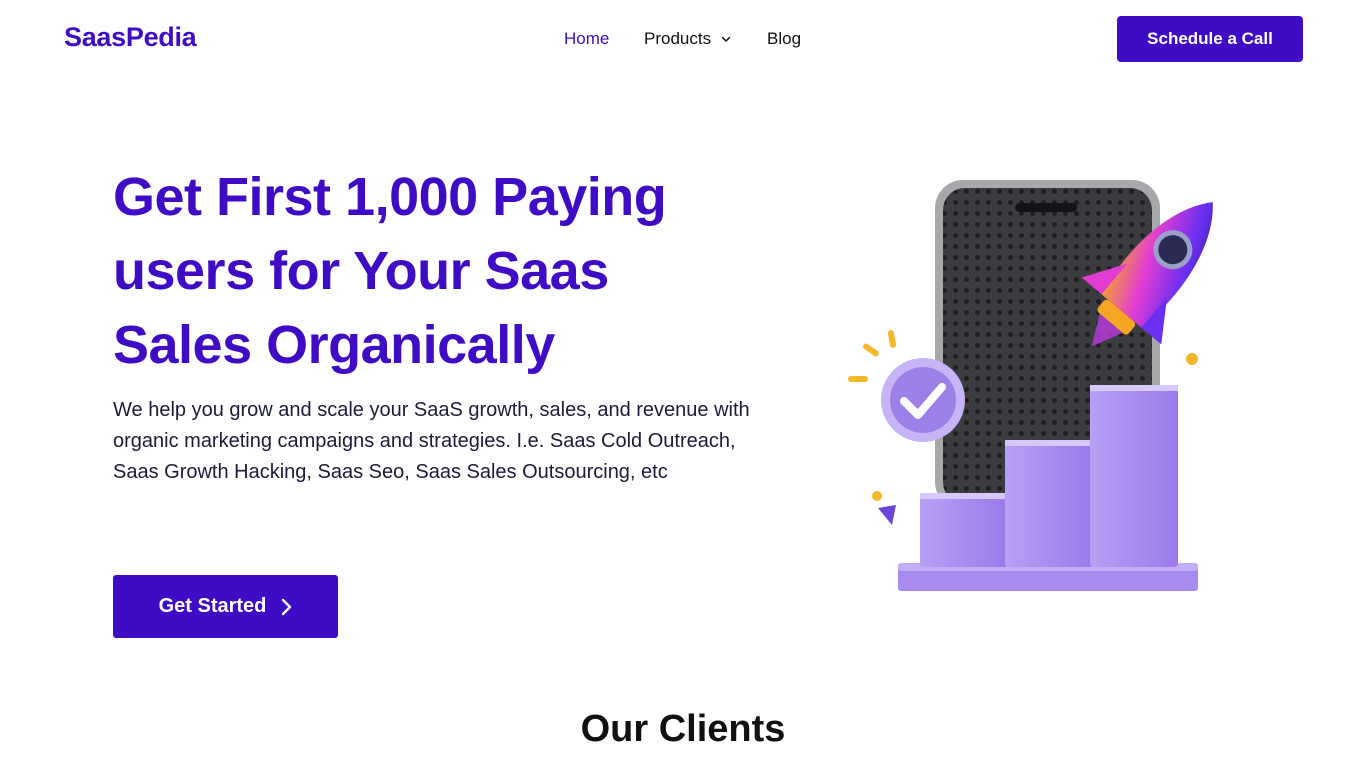 This screenshot has height=768, width=1366. What do you see at coordinates (212, 606) in the screenshot?
I see `get-started-label: Get Started` at bounding box center [212, 606].